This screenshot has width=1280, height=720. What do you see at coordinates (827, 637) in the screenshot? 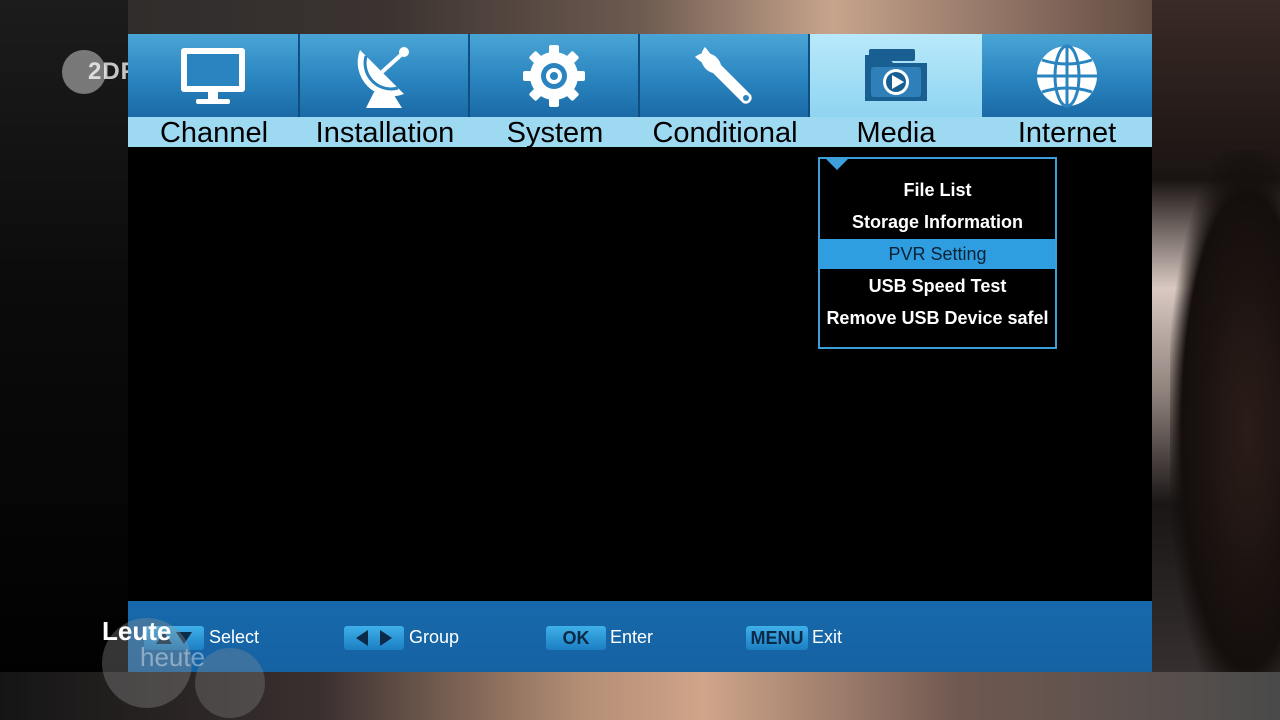
I see `exit-hint: Exit` at bounding box center [827, 637].